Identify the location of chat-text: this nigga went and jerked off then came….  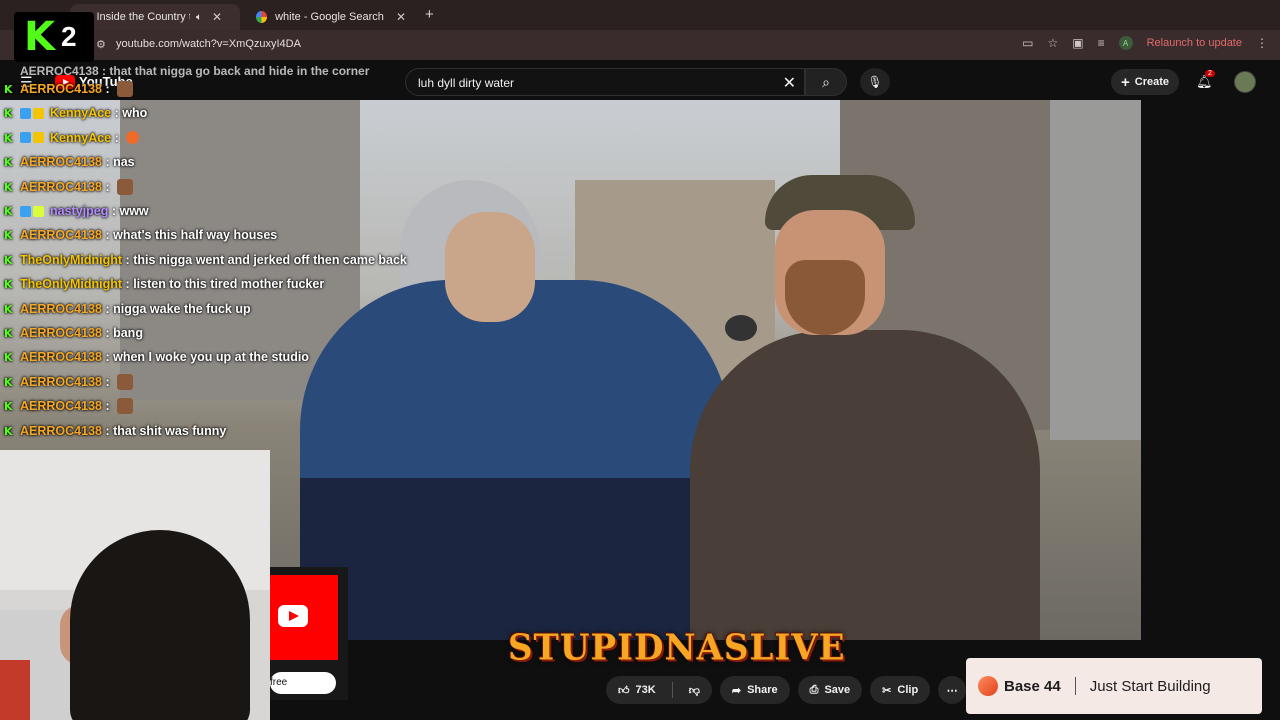
(270, 259).